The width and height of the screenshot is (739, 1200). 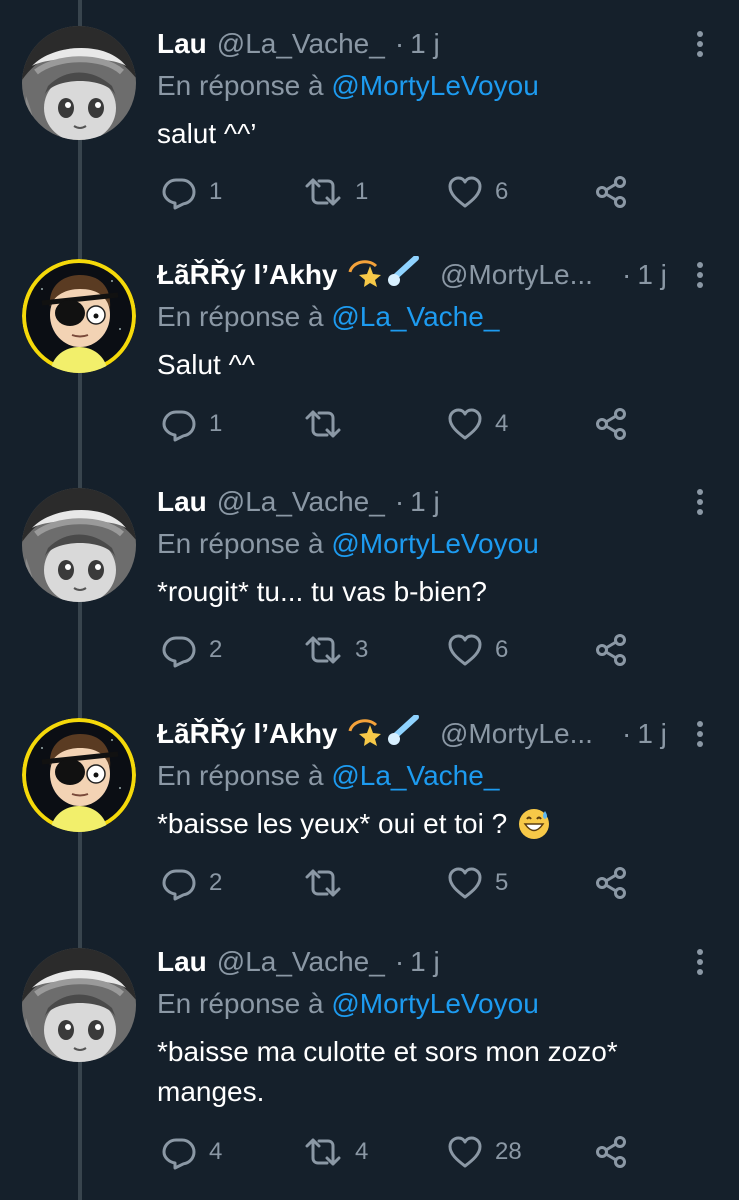 I want to click on tweet-text-content: *baisse les yeux* oui et toi ?, so click(x=332, y=823).